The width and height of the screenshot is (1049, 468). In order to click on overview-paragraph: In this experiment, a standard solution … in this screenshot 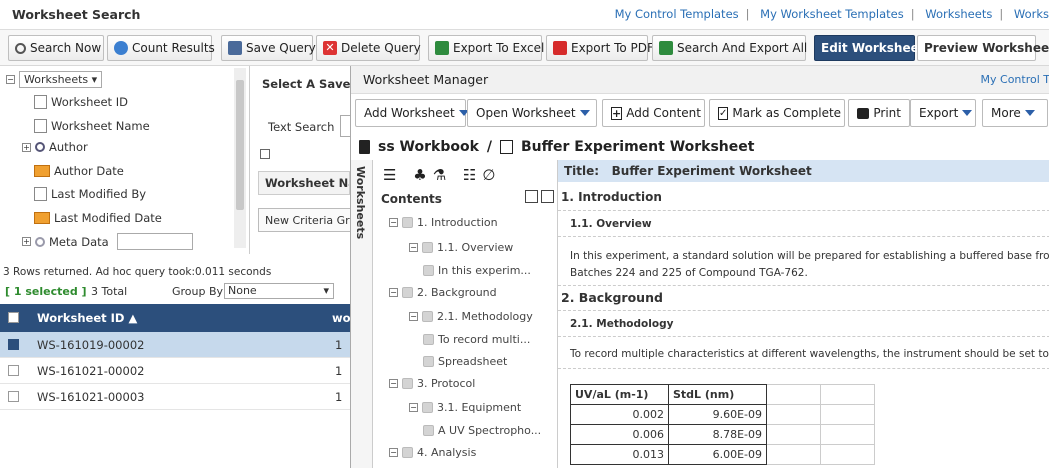, I will do `click(809, 256)`.